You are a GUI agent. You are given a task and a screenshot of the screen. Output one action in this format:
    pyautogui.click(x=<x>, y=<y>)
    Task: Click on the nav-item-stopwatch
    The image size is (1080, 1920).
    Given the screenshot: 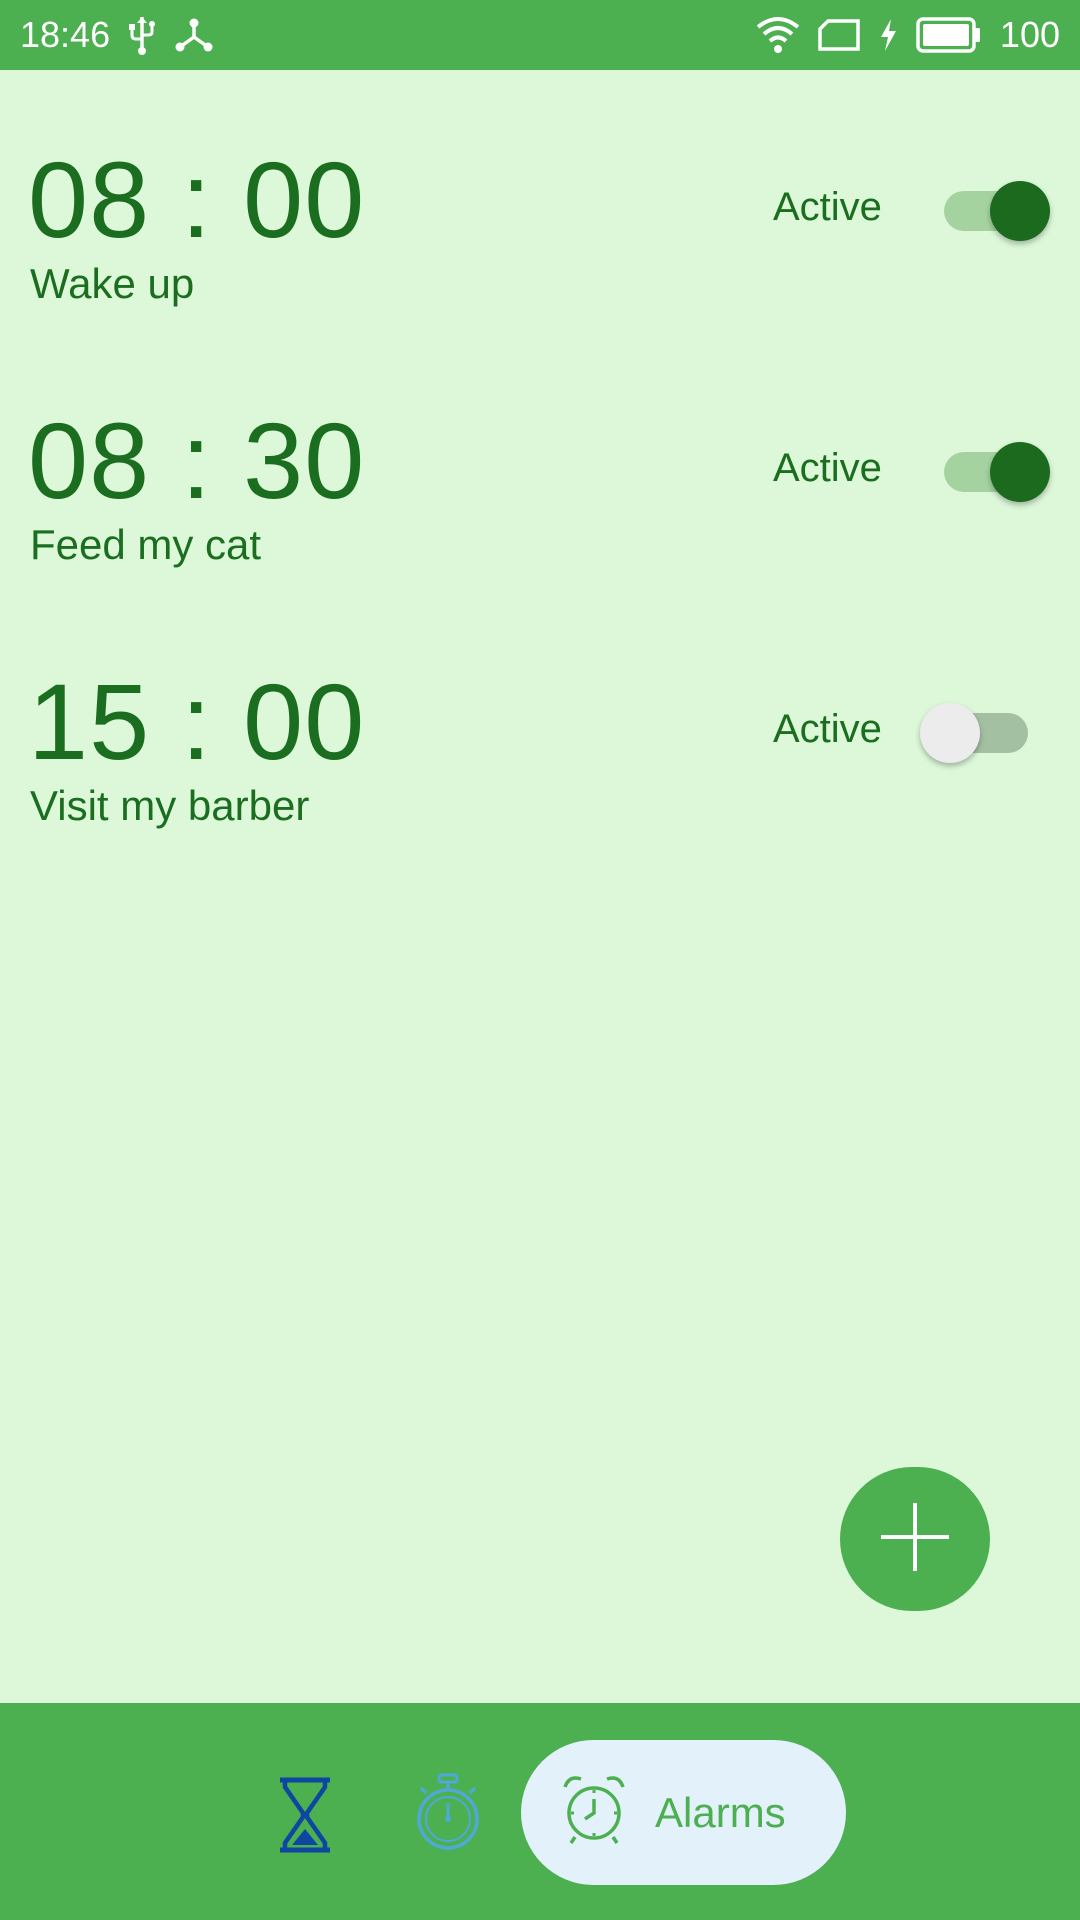 What is the action you would take?
    pyautogui.click(x=448, y=1813)
    